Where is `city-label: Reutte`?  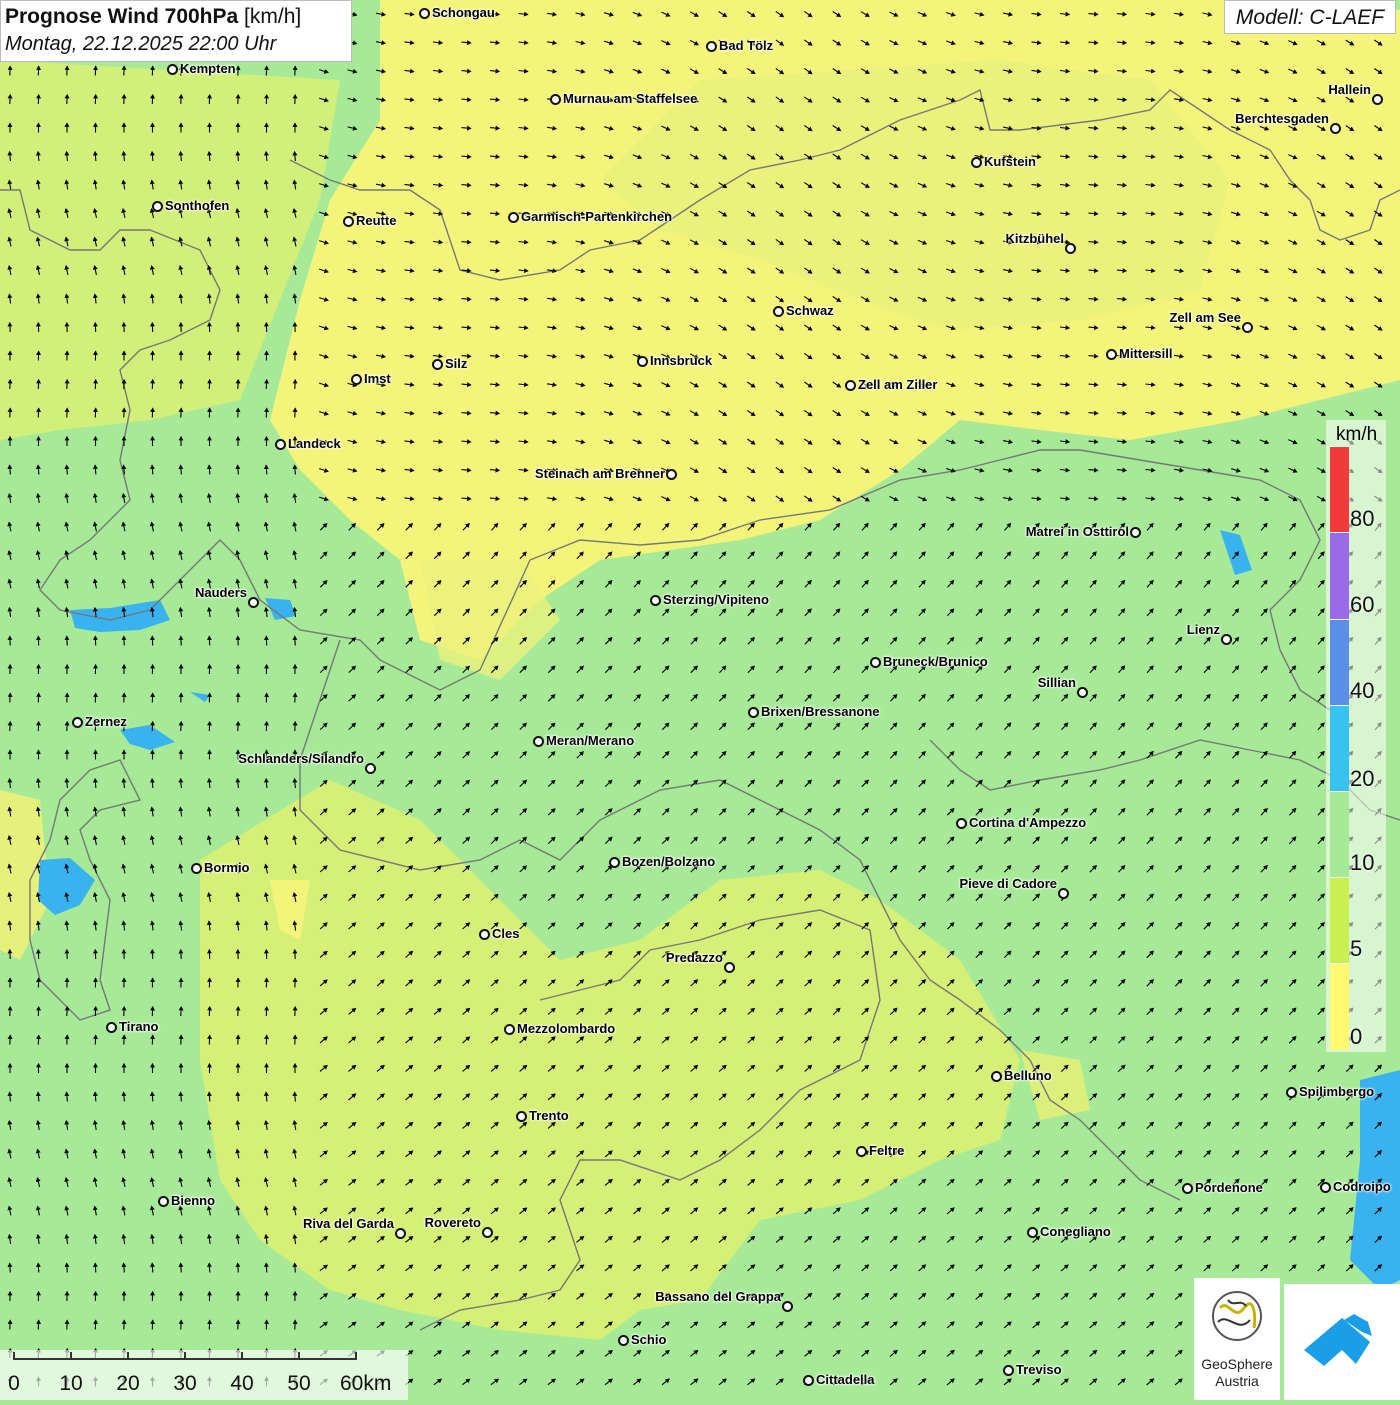 city-label: Reutte is located at coordinates (376, 220).